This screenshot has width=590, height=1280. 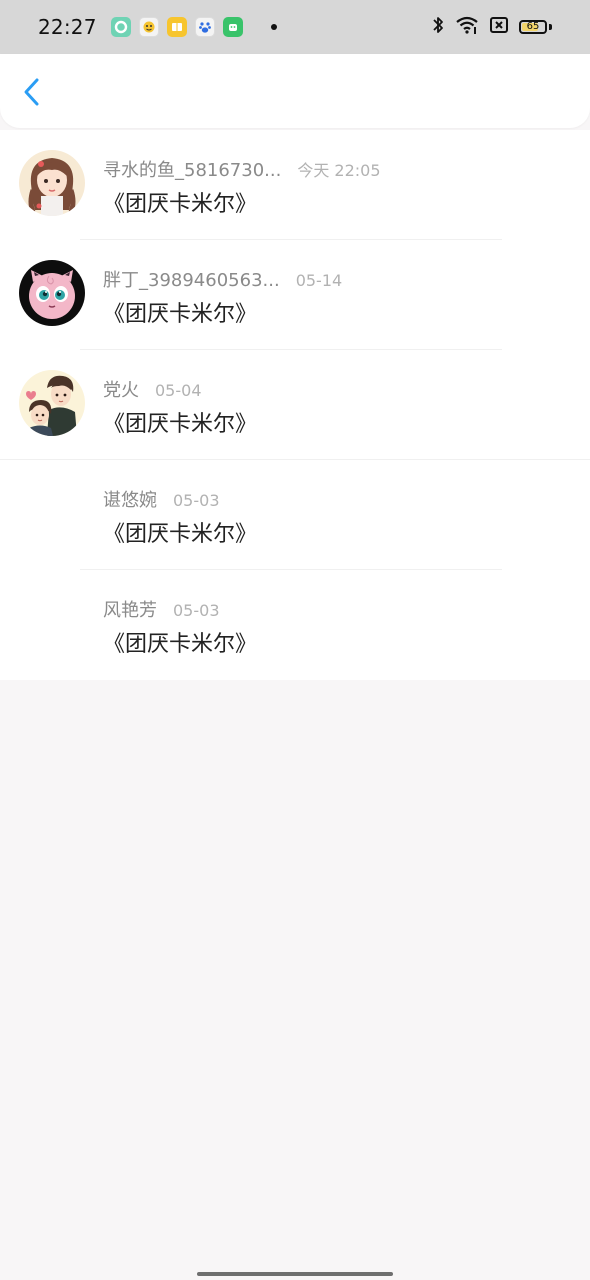 I want to click on battery-icon: 65, so click(x=533, y=27).